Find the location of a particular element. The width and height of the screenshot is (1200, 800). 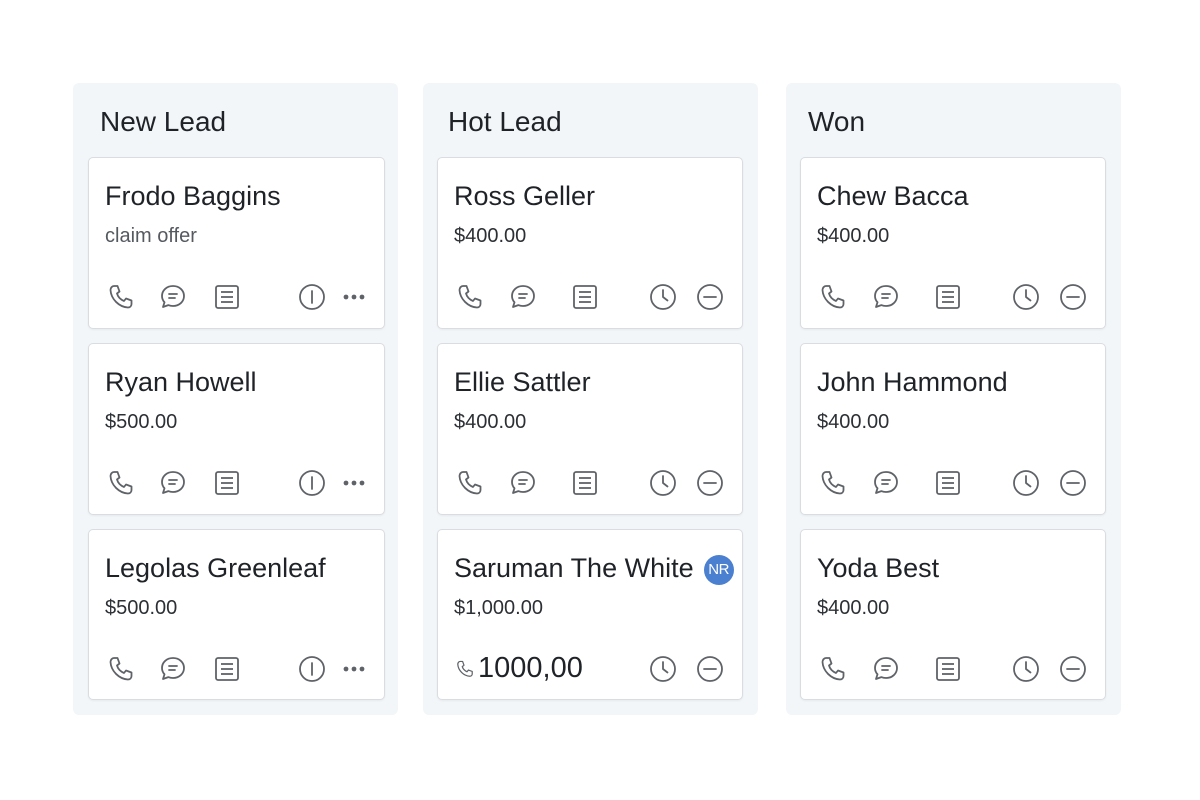

card-name-row: Saruman The White NR is located at coordinates (594, 568).